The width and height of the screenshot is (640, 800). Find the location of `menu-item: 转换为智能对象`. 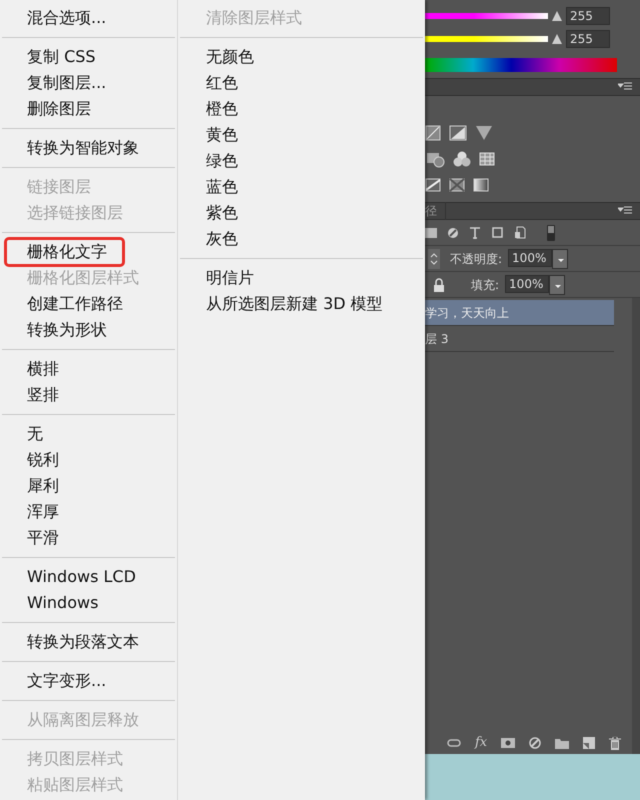

menu-item: 转换为智能对象 is located at coordinates (88, 148).